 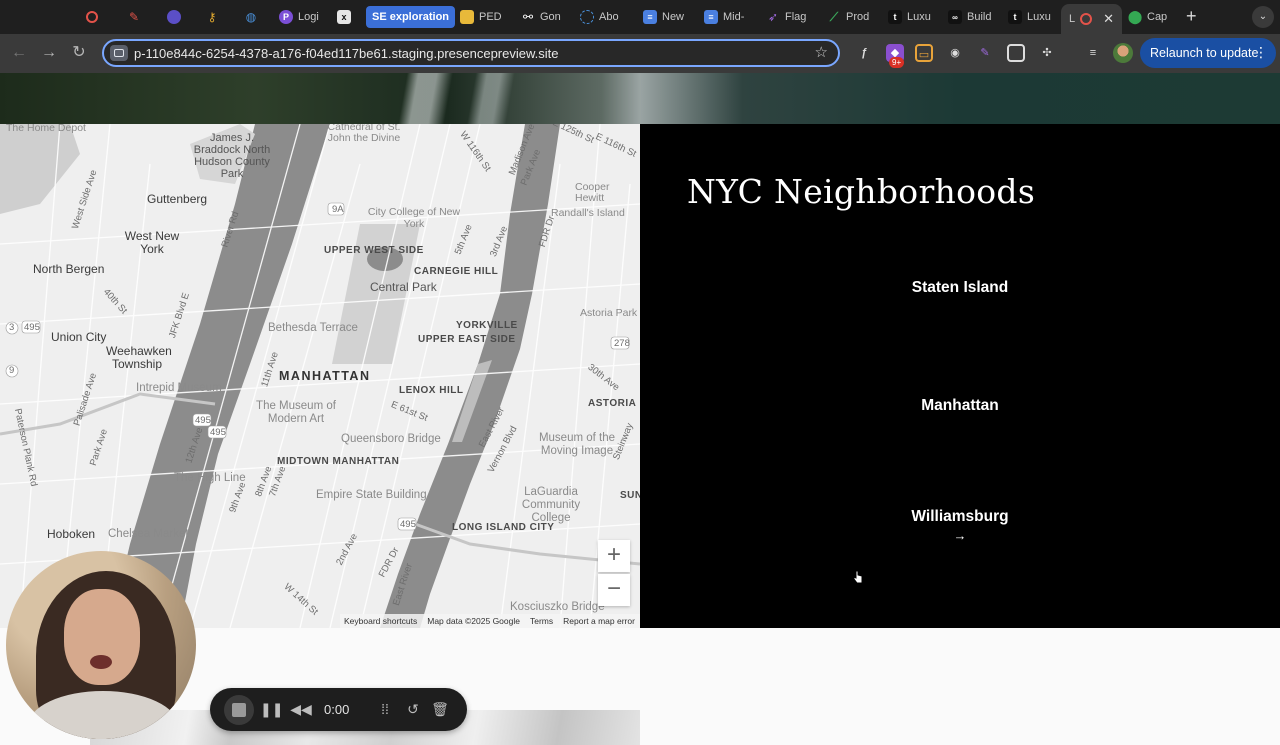 What do you see at coordinates (955, 53) in the screenshot?
I see `brain-extension-icon: ◉` at bounding box center [955, 53].